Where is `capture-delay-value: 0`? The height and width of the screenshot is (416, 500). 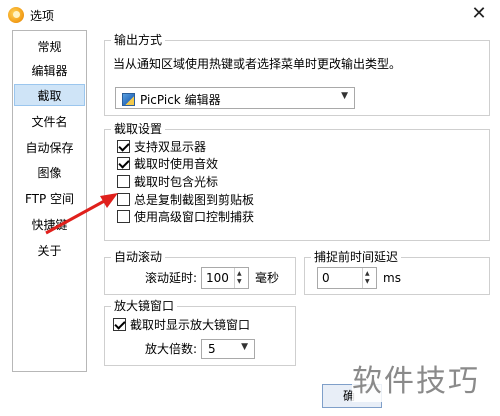
capture-delay-value: 0 is located at coordinates (326, 278).